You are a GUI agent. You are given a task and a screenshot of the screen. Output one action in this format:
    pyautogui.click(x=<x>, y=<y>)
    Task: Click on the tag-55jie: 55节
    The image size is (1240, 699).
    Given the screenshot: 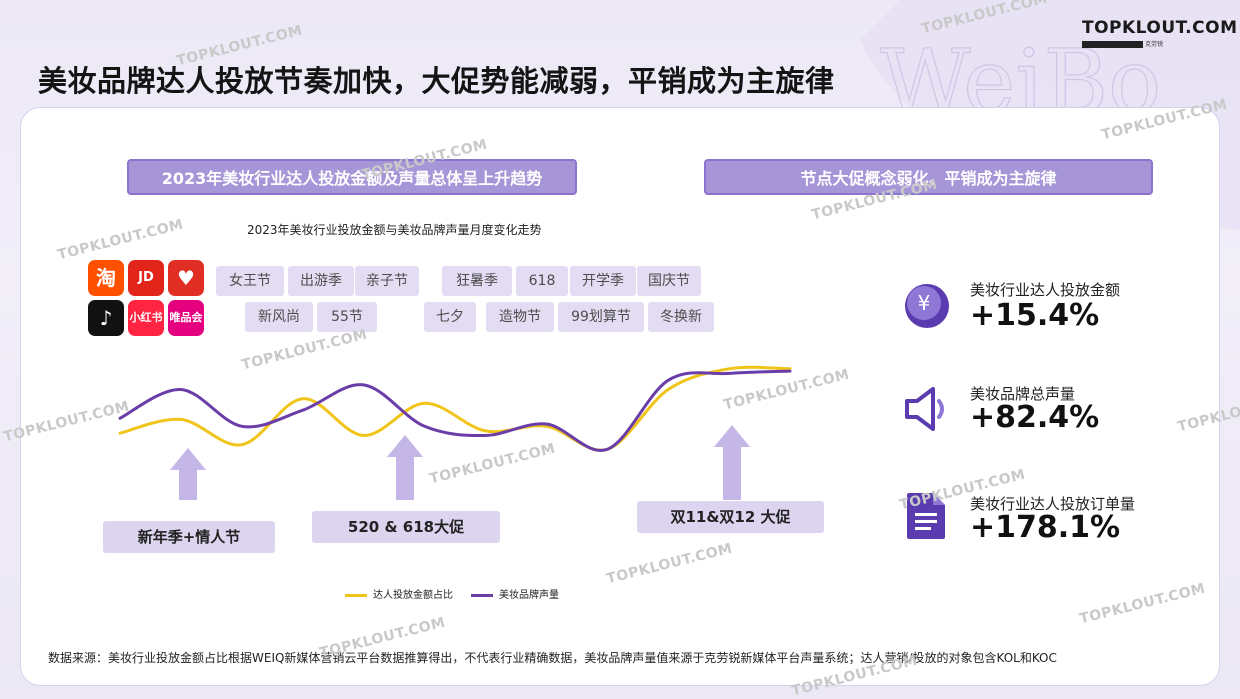 What is the action you would take?
    pyautogui.click(x=347, y=317)
    